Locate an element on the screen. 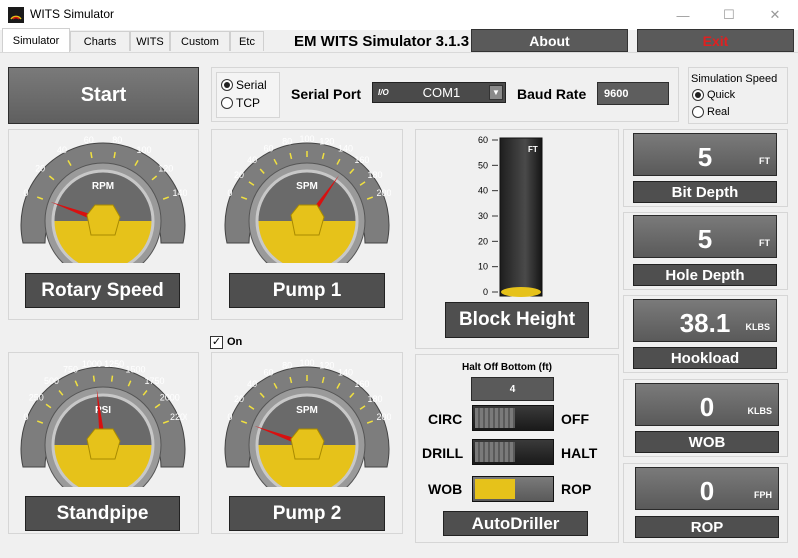 The width and height of the screenshot is (798, 558). wob-switch-fill is located at coordinates (495, 489).